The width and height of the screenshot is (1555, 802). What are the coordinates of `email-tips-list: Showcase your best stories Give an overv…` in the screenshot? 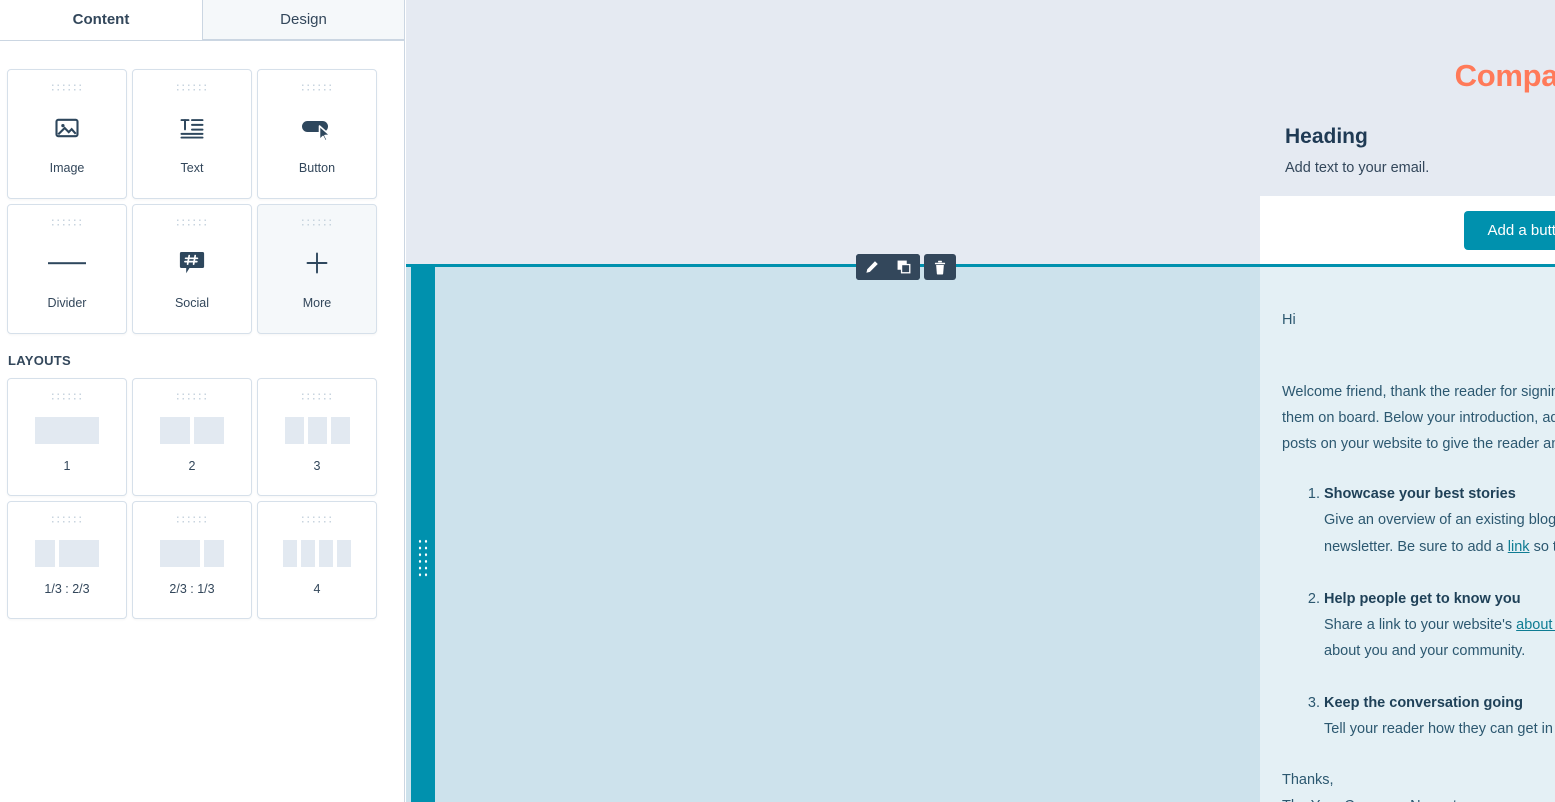 It's located at (1418, 611).